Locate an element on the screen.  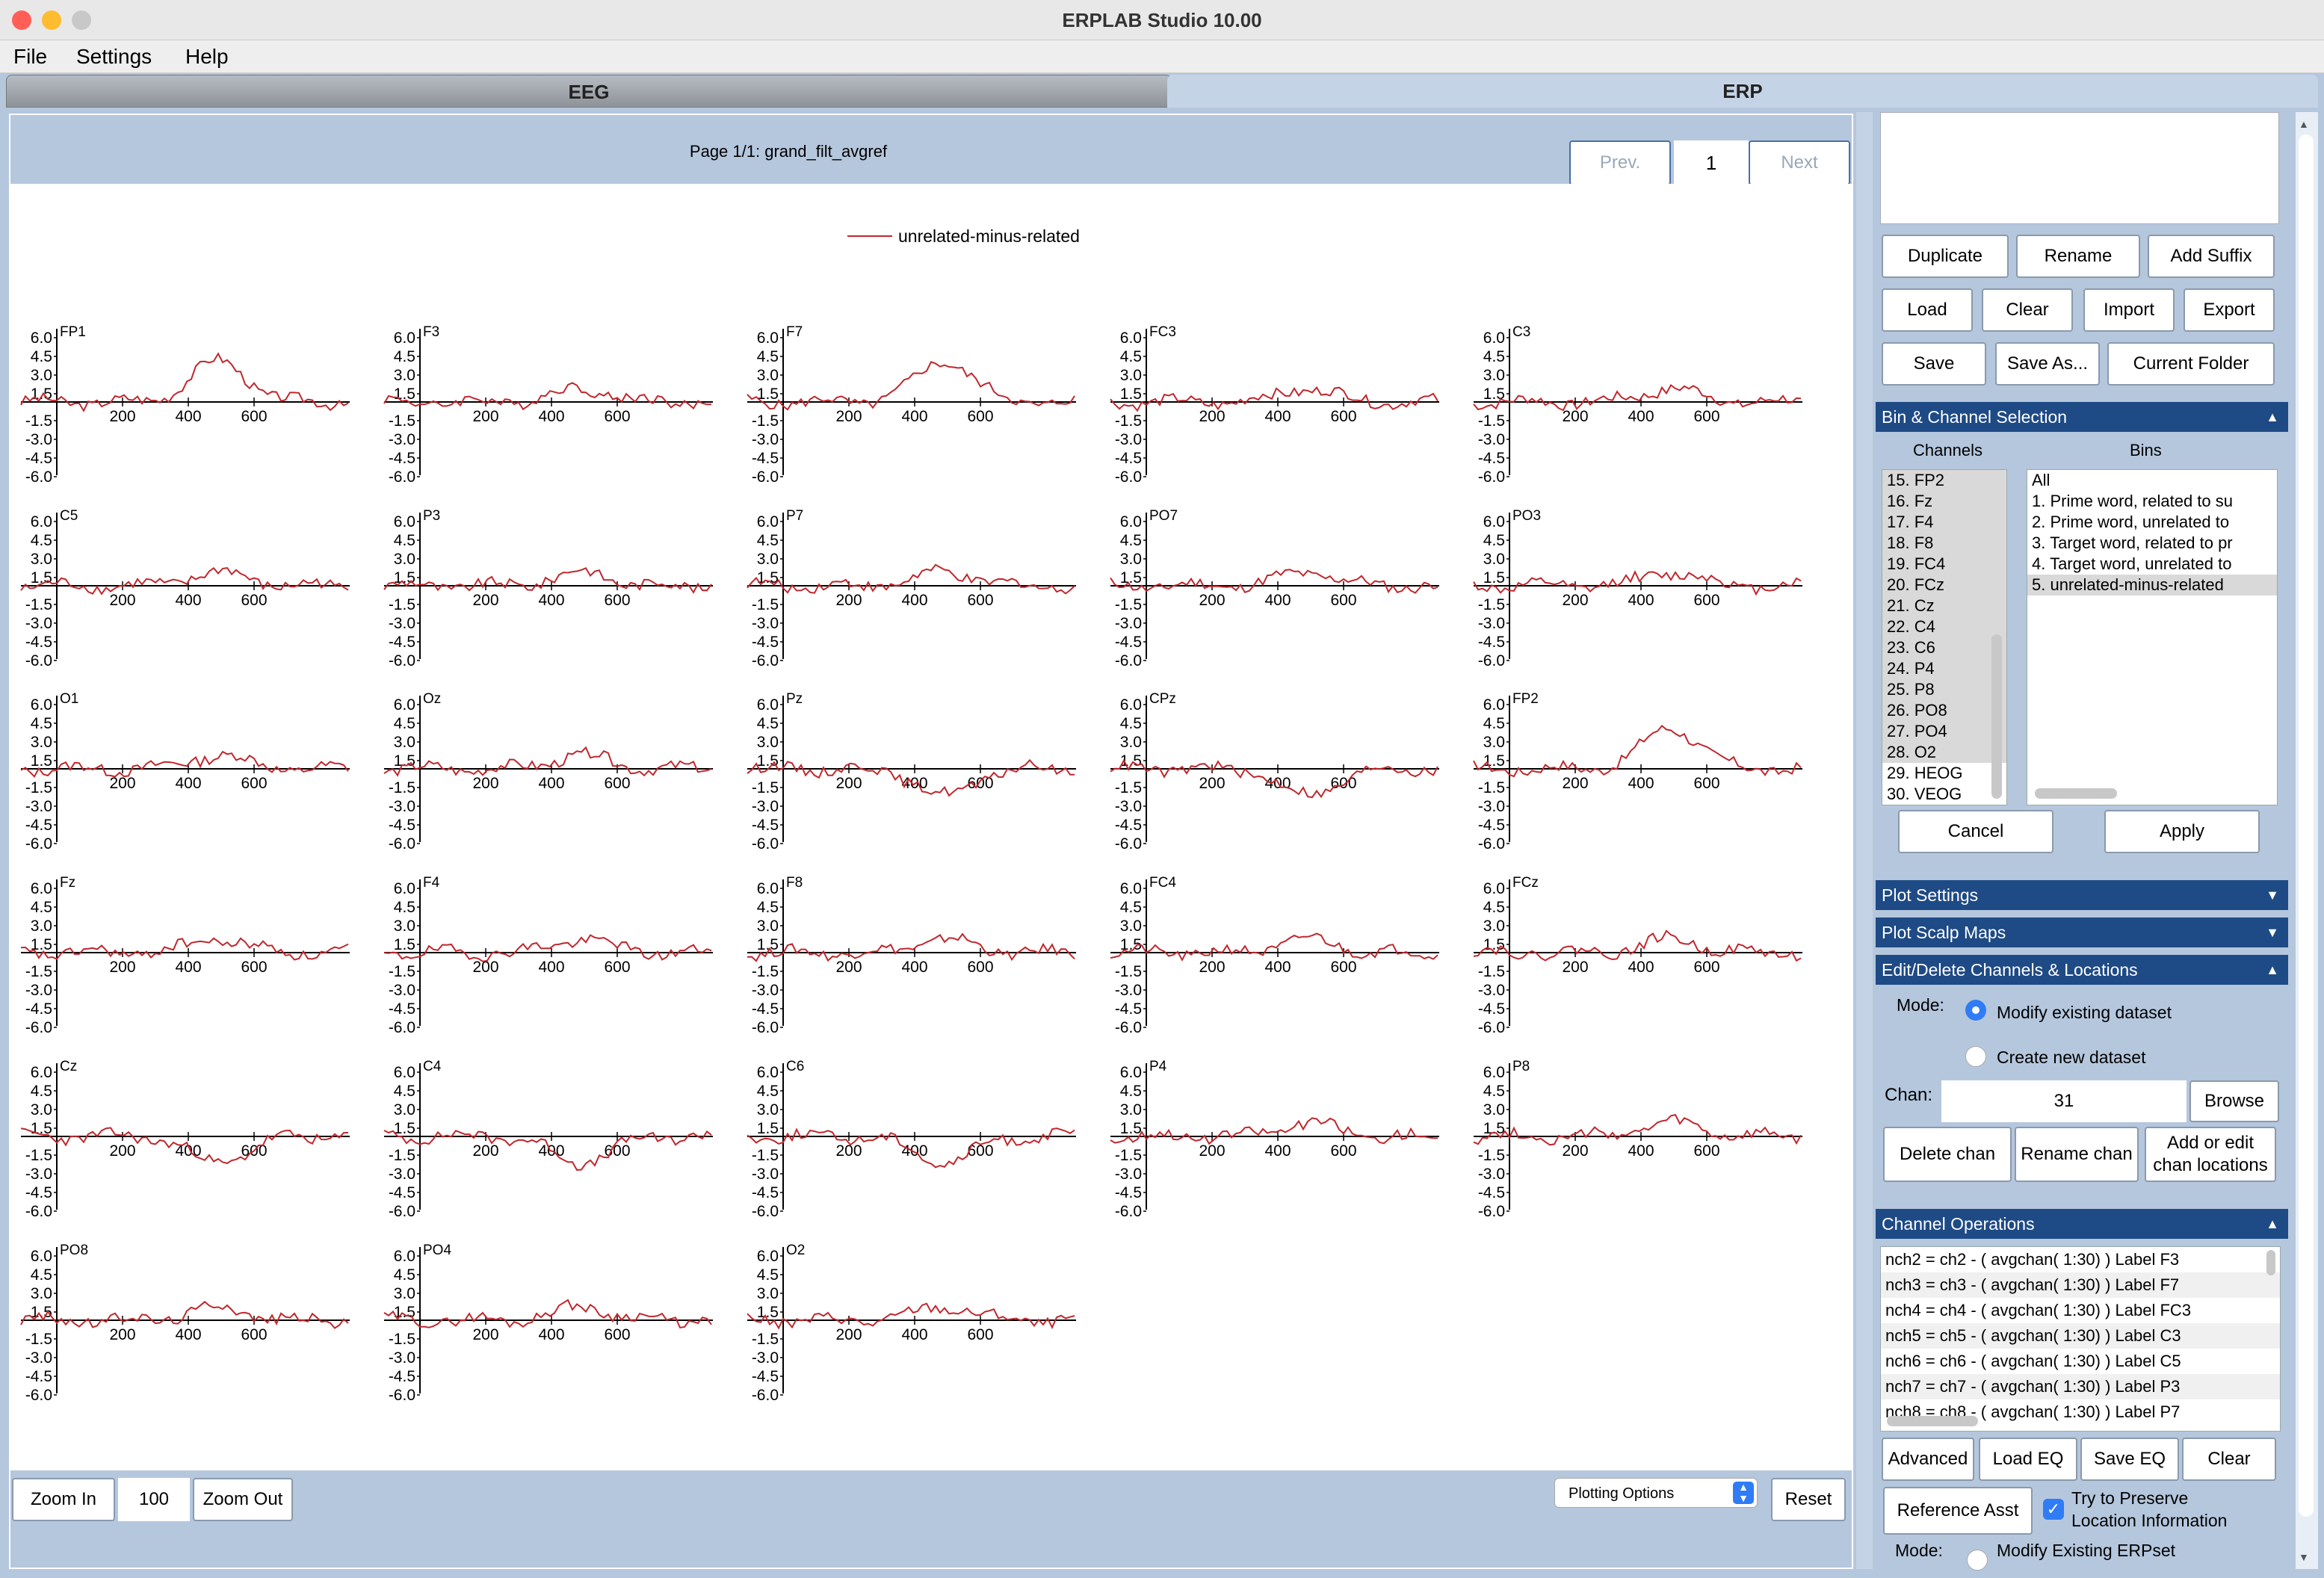
try-preserve-checkbox: ✓ is located at coordinates (2053, 1509).